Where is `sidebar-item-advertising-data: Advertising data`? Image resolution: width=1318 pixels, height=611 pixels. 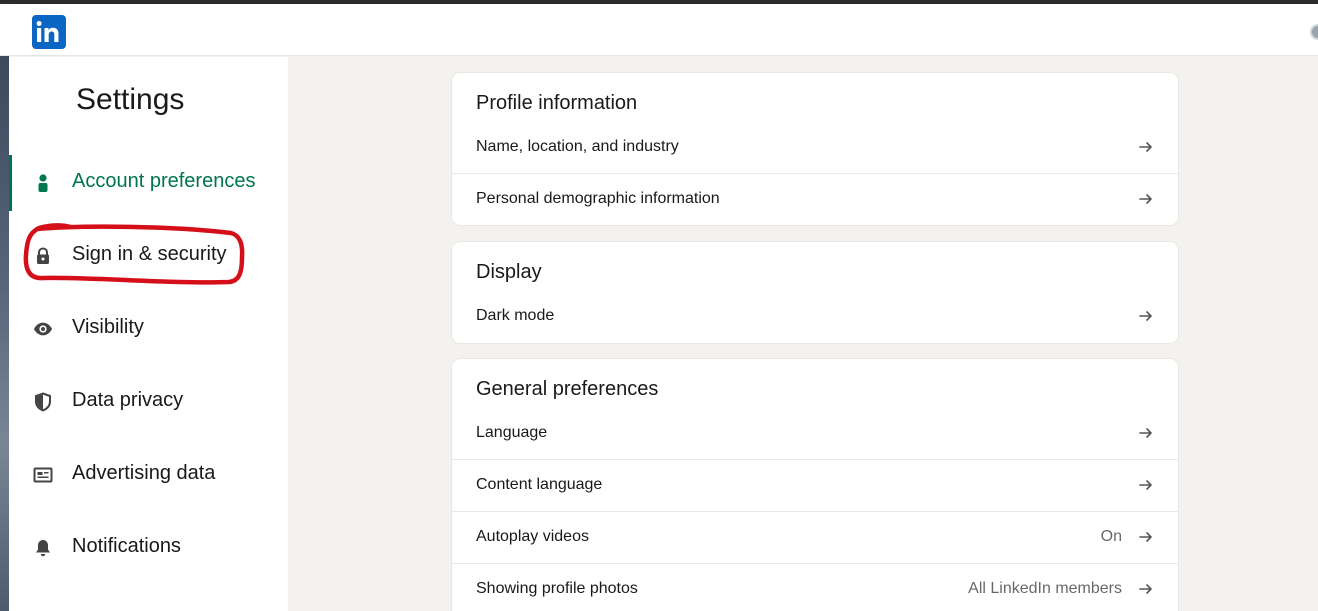
sidebar-item-advertising-data: Advertising data is located at coordinates (148, 475).